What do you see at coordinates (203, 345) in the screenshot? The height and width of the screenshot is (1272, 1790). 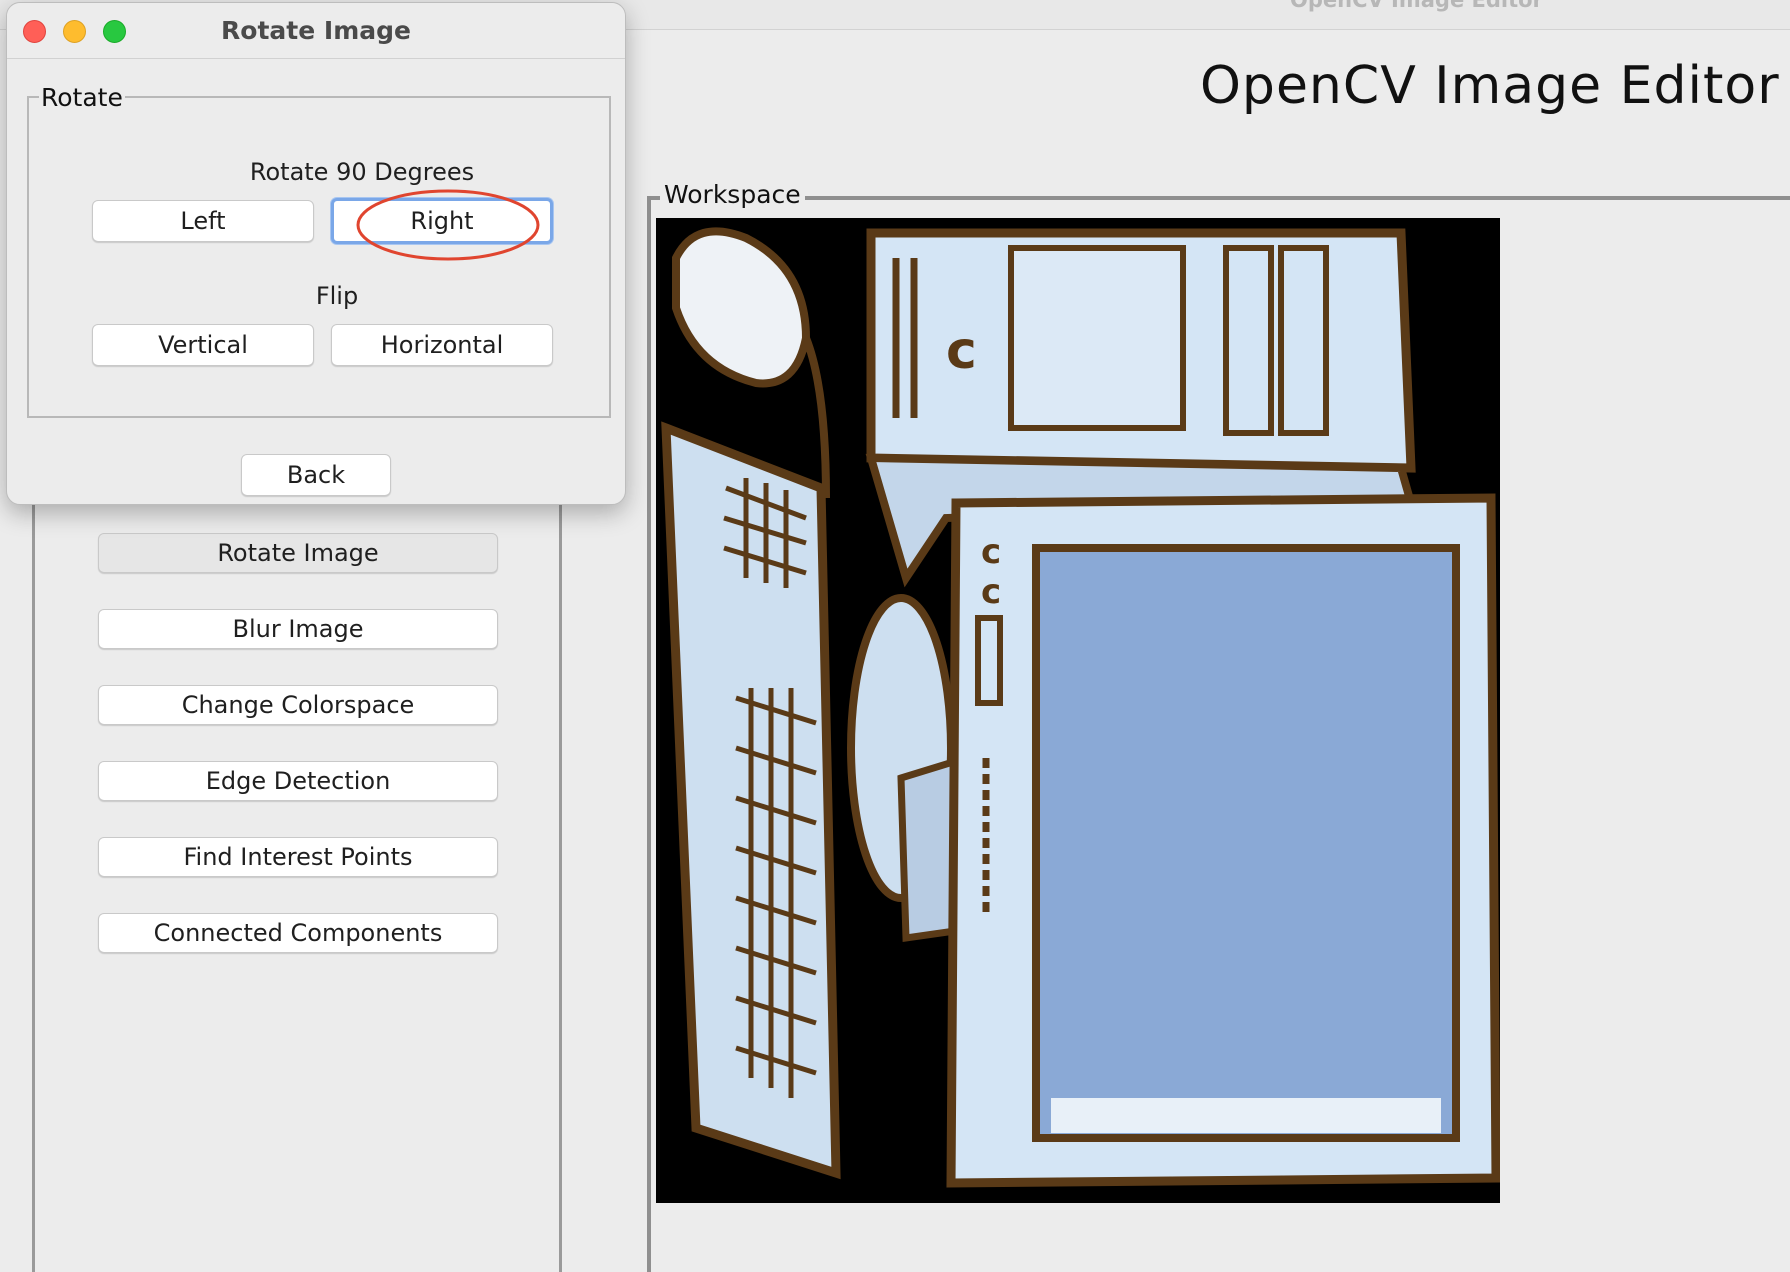 I see `flip-vertical-button: Vertical` at bounding box center [203, 345].